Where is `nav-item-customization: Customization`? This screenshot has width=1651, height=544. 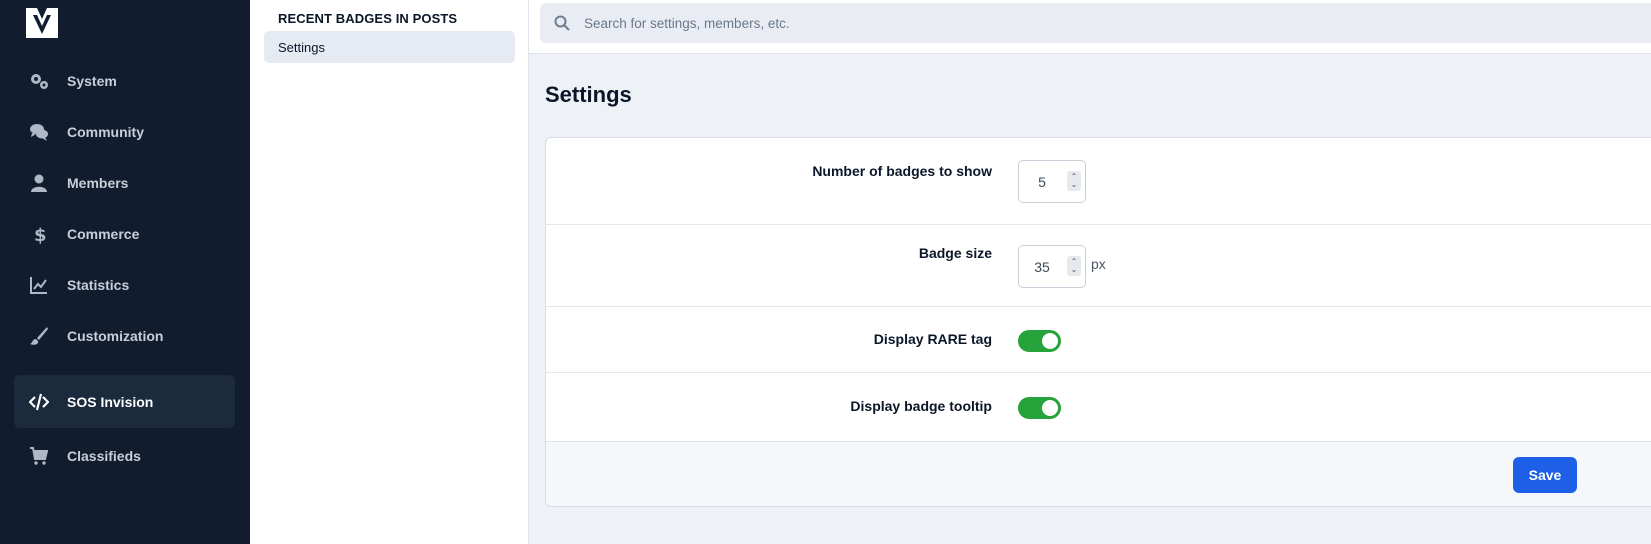 nav-item-customization: Customization is located at coordinates (124, 335).